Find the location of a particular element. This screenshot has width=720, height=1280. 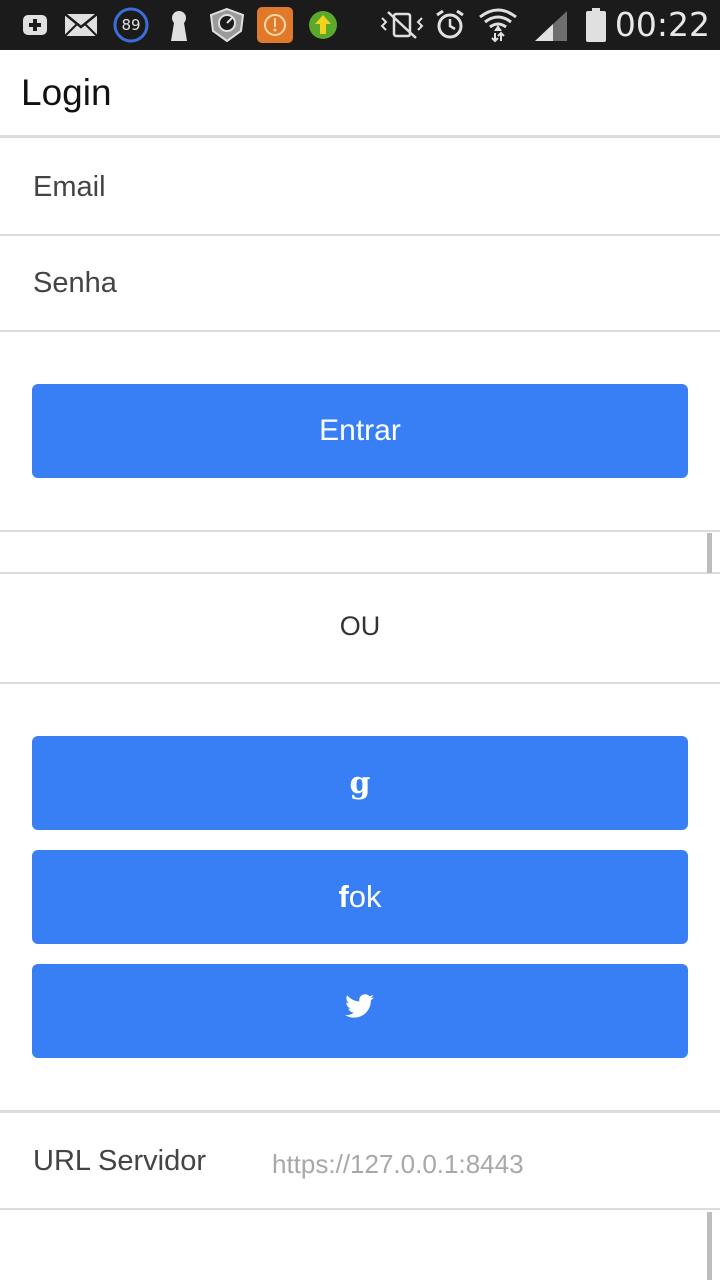

facebook-icon: f is located at coordinates (343, 896).